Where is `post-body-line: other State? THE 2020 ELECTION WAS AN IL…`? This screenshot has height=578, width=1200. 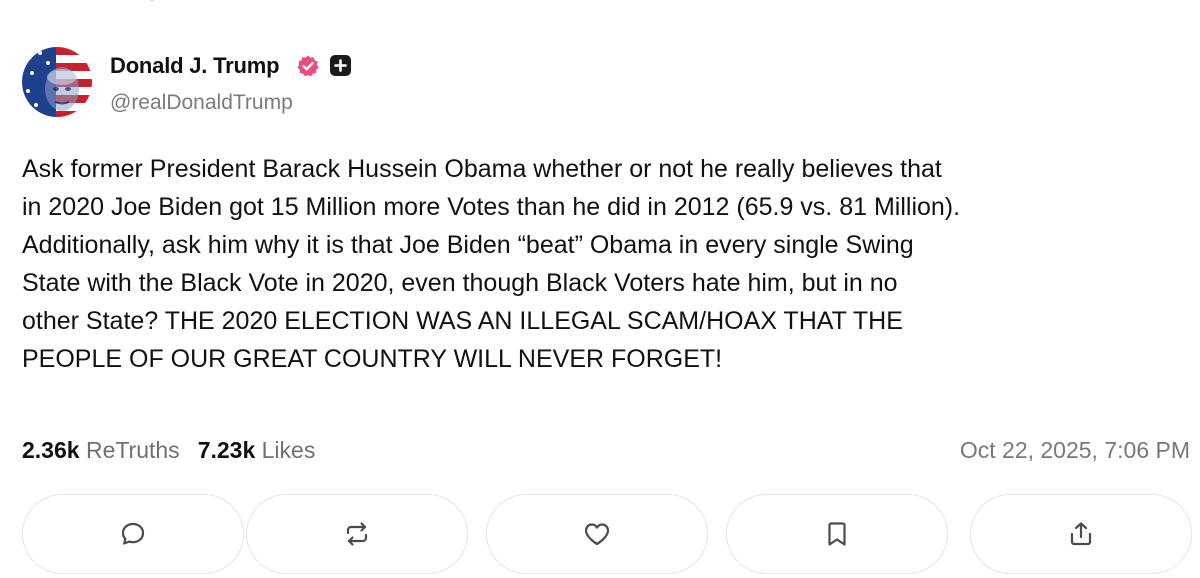
post-body-line: other State? THE 2020 ELECTION WAS AN IL… is located at coordinates (462, 321).